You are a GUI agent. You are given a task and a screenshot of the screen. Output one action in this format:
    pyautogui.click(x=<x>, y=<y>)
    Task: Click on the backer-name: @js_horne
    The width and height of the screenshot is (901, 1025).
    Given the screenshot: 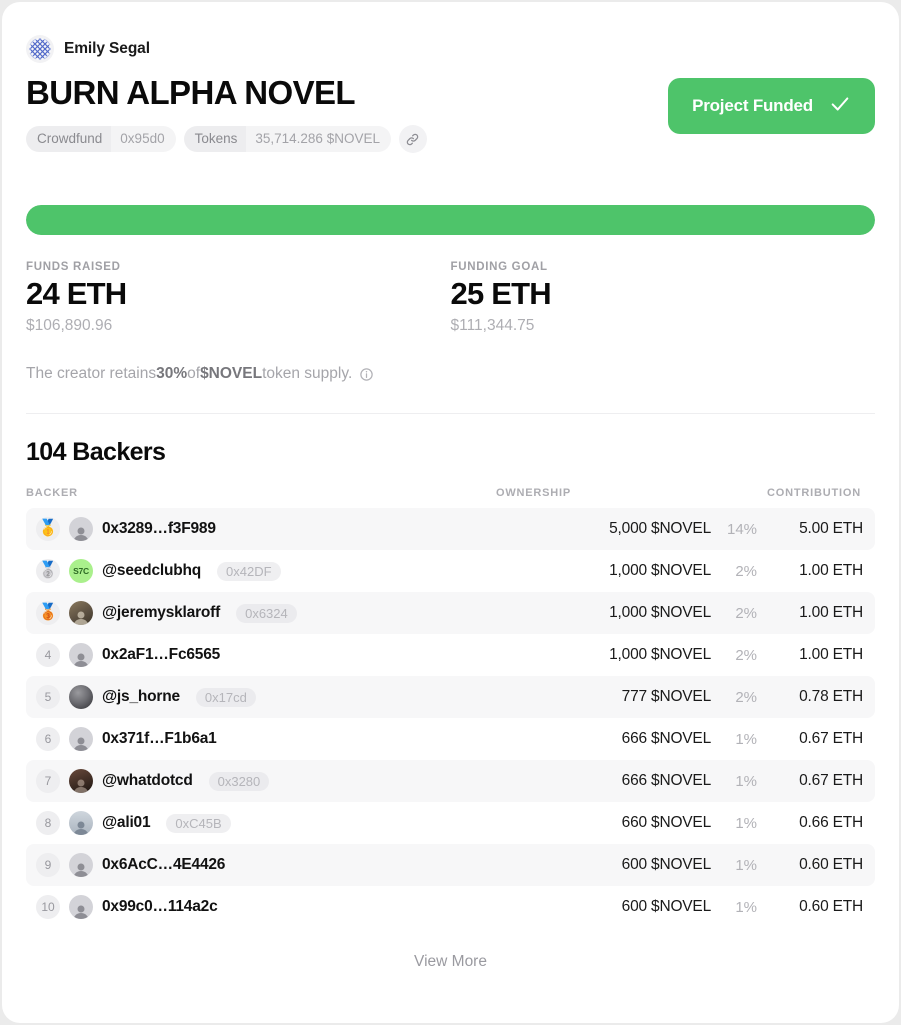 What is the action you would take?
    pyautogui.click(x=141, y=697)
    